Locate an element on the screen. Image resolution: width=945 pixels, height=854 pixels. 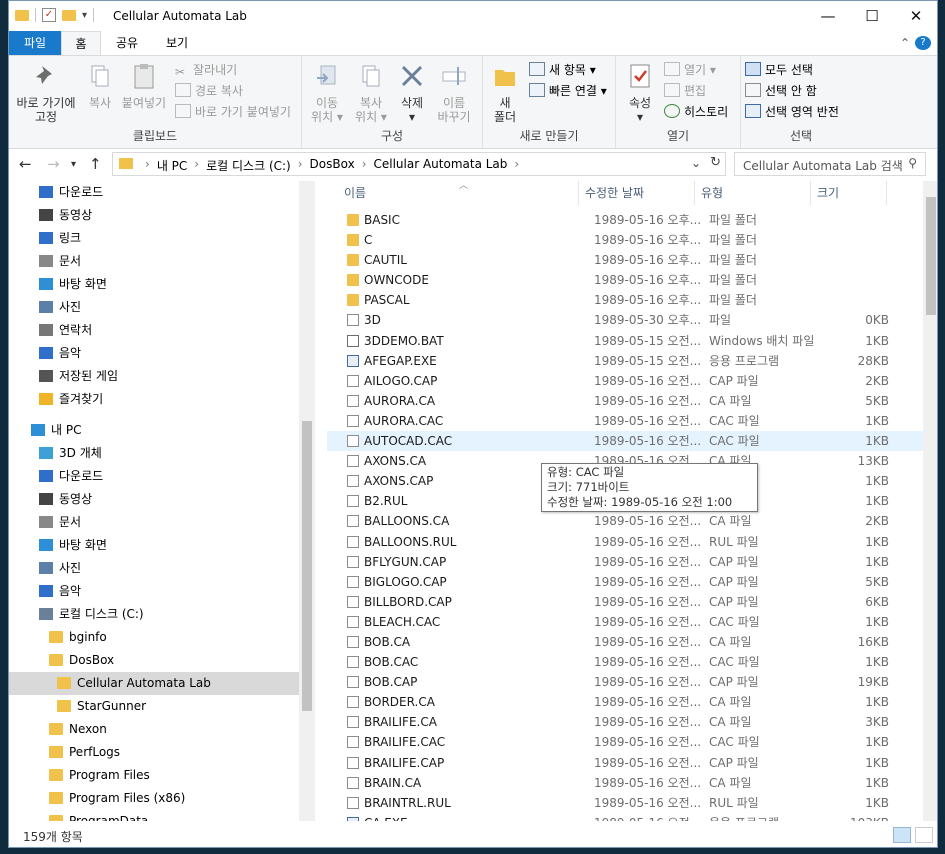
move-to-button: 이동 위치 ▾ is located at coordinates (327, 93).